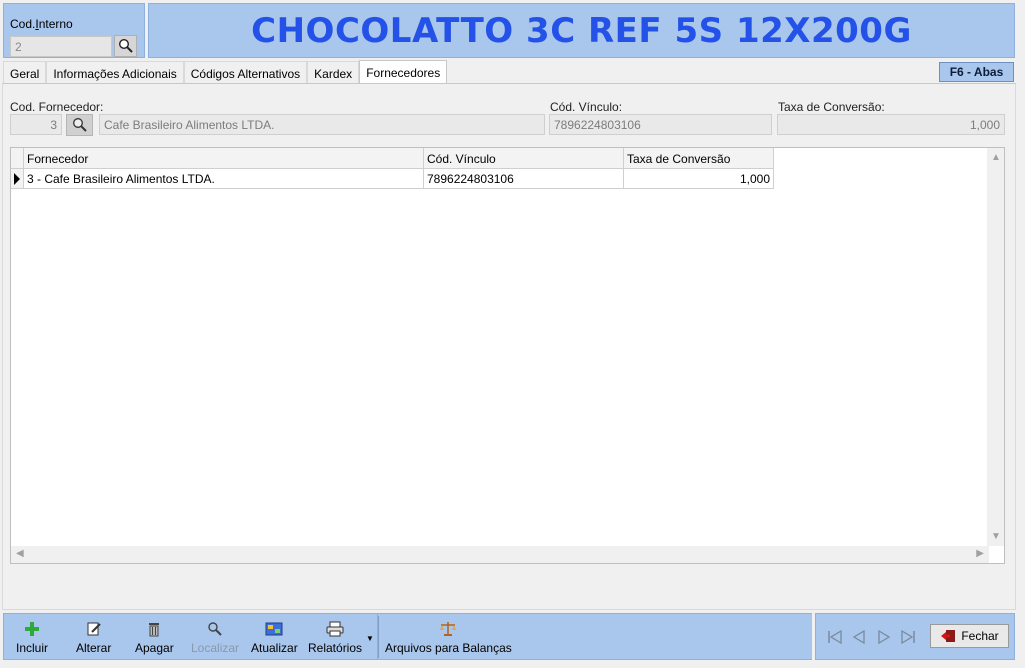 The width and height of the screenshot is (1025, 668). I want to click on fornecedor-search-button, so click(79, 125).